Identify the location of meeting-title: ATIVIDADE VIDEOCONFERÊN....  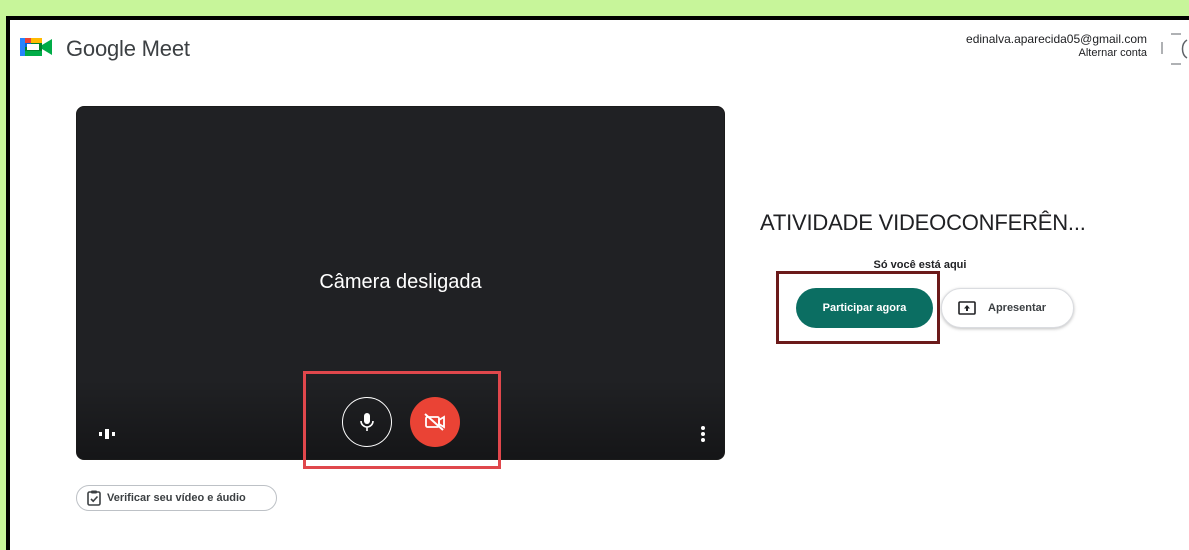
(923, 222).